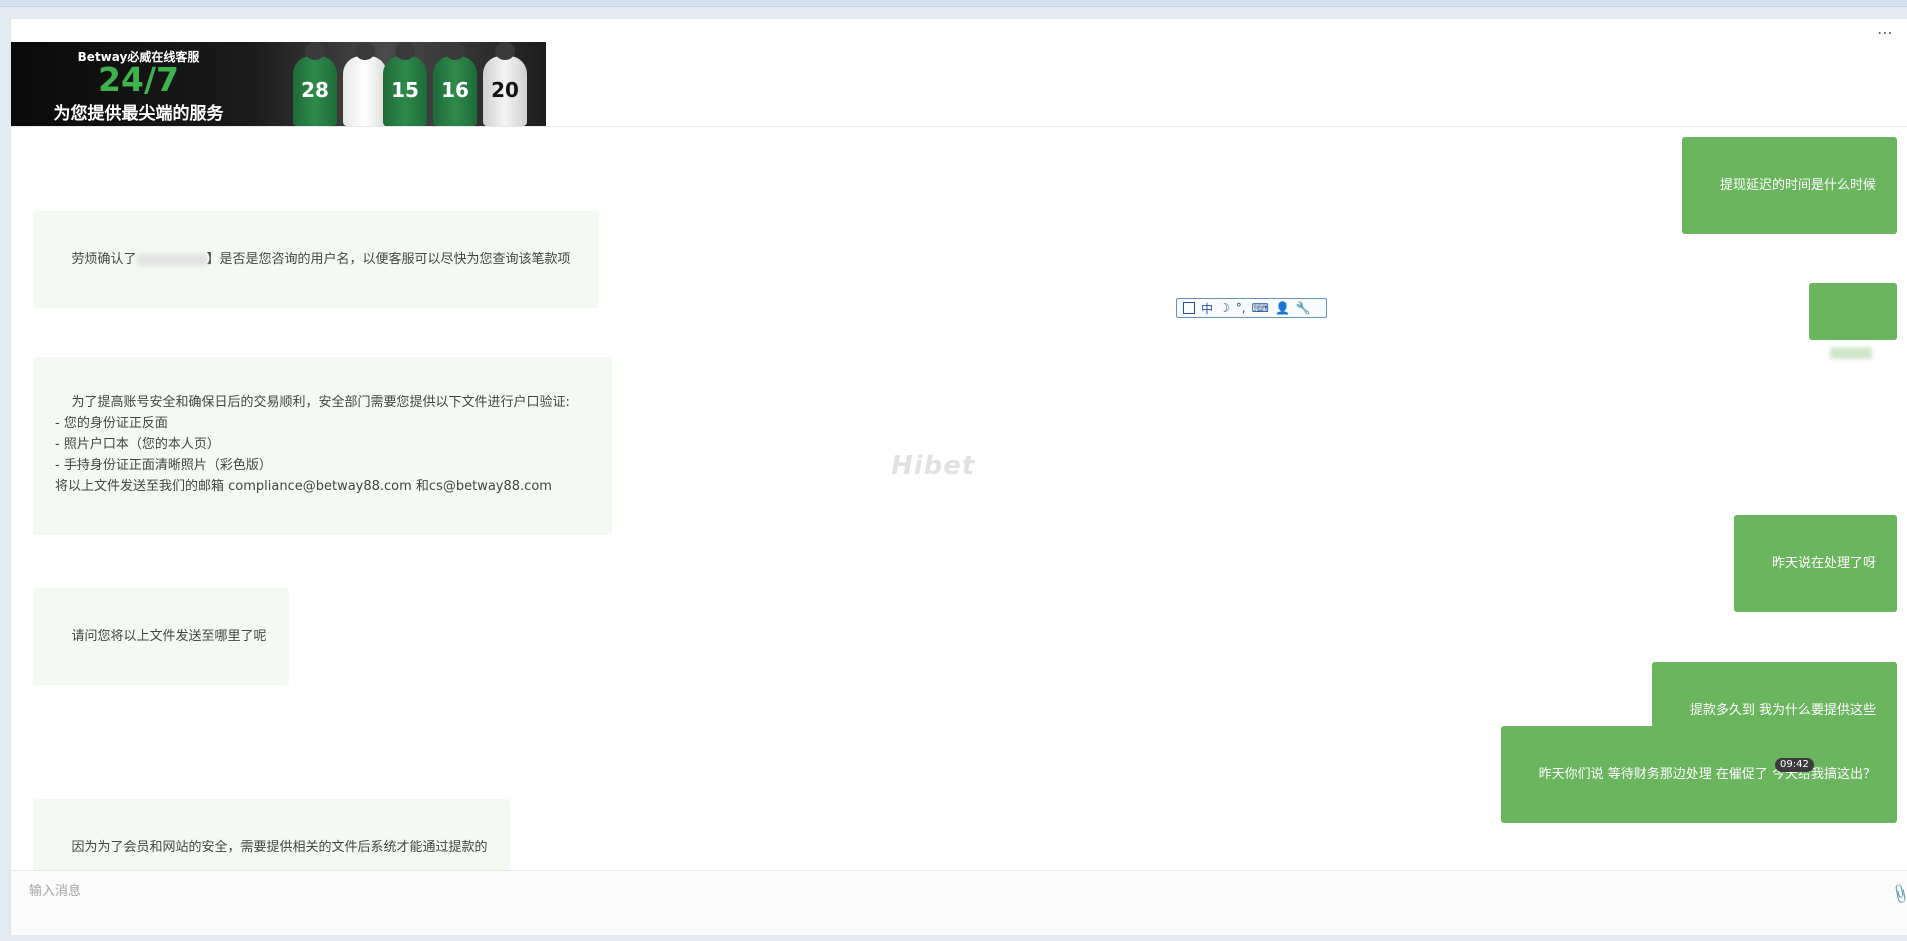 The image size is (1907, 941). What do you see at coordinates (388, 259) in the screenshot?
I see `message-text: 】是否是您咨询的用户名，以便客服可以尽快为您查询该笔款项` at bounding box center [388, 259].